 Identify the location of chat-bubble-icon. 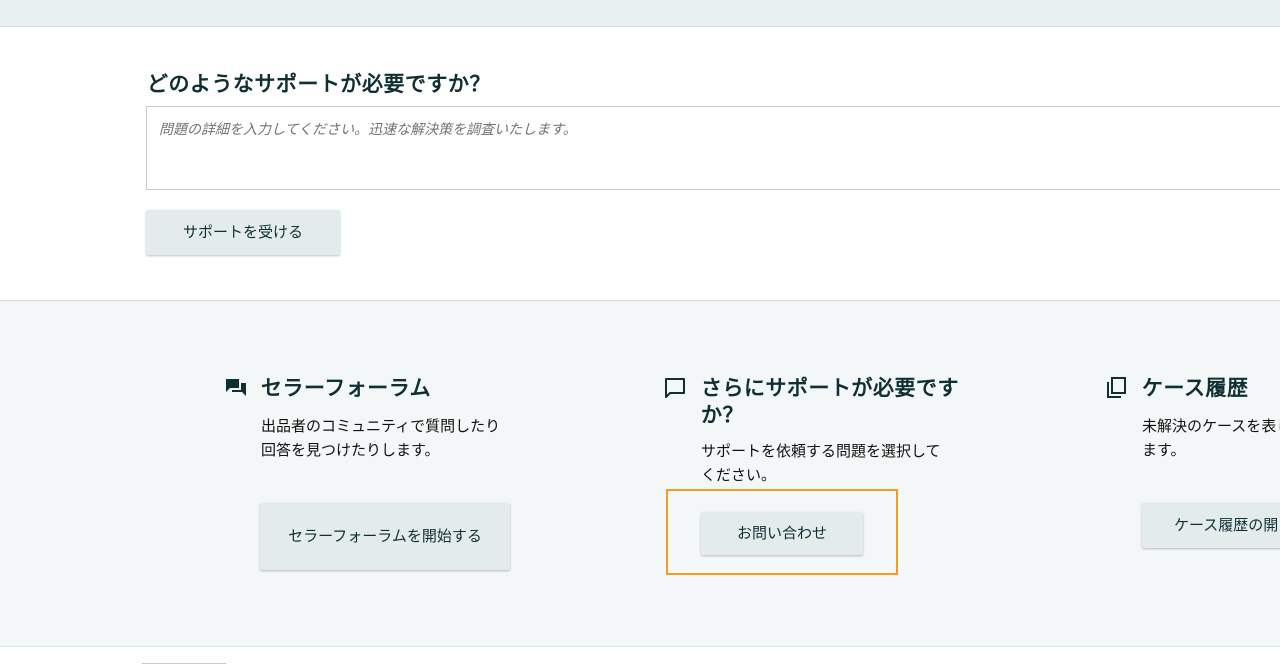
(675, 388).